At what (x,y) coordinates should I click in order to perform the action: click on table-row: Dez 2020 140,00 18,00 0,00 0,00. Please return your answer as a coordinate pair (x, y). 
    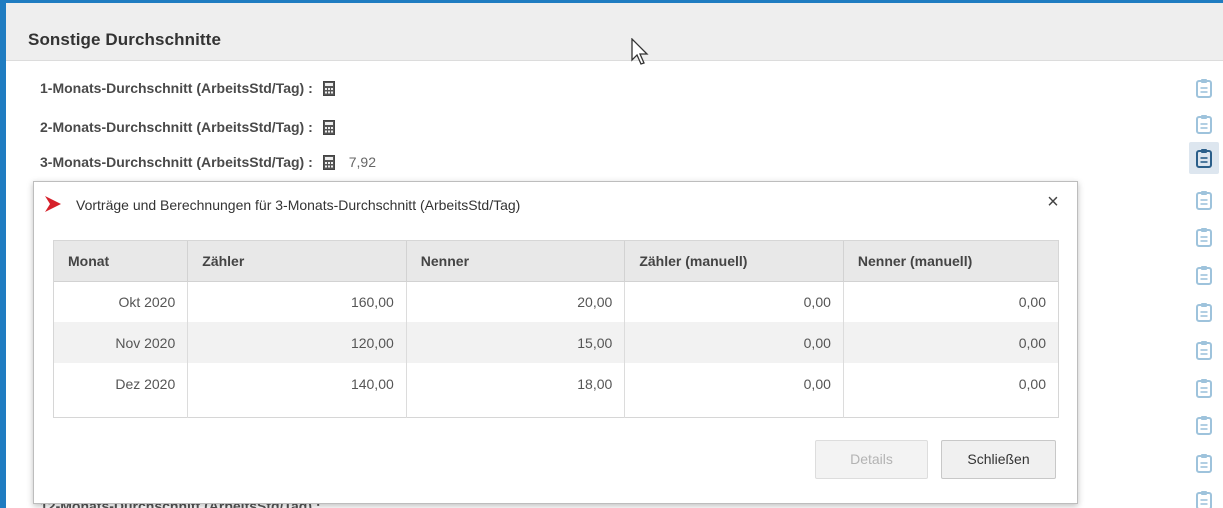
    Looking at the image, I should click on (556, 383).